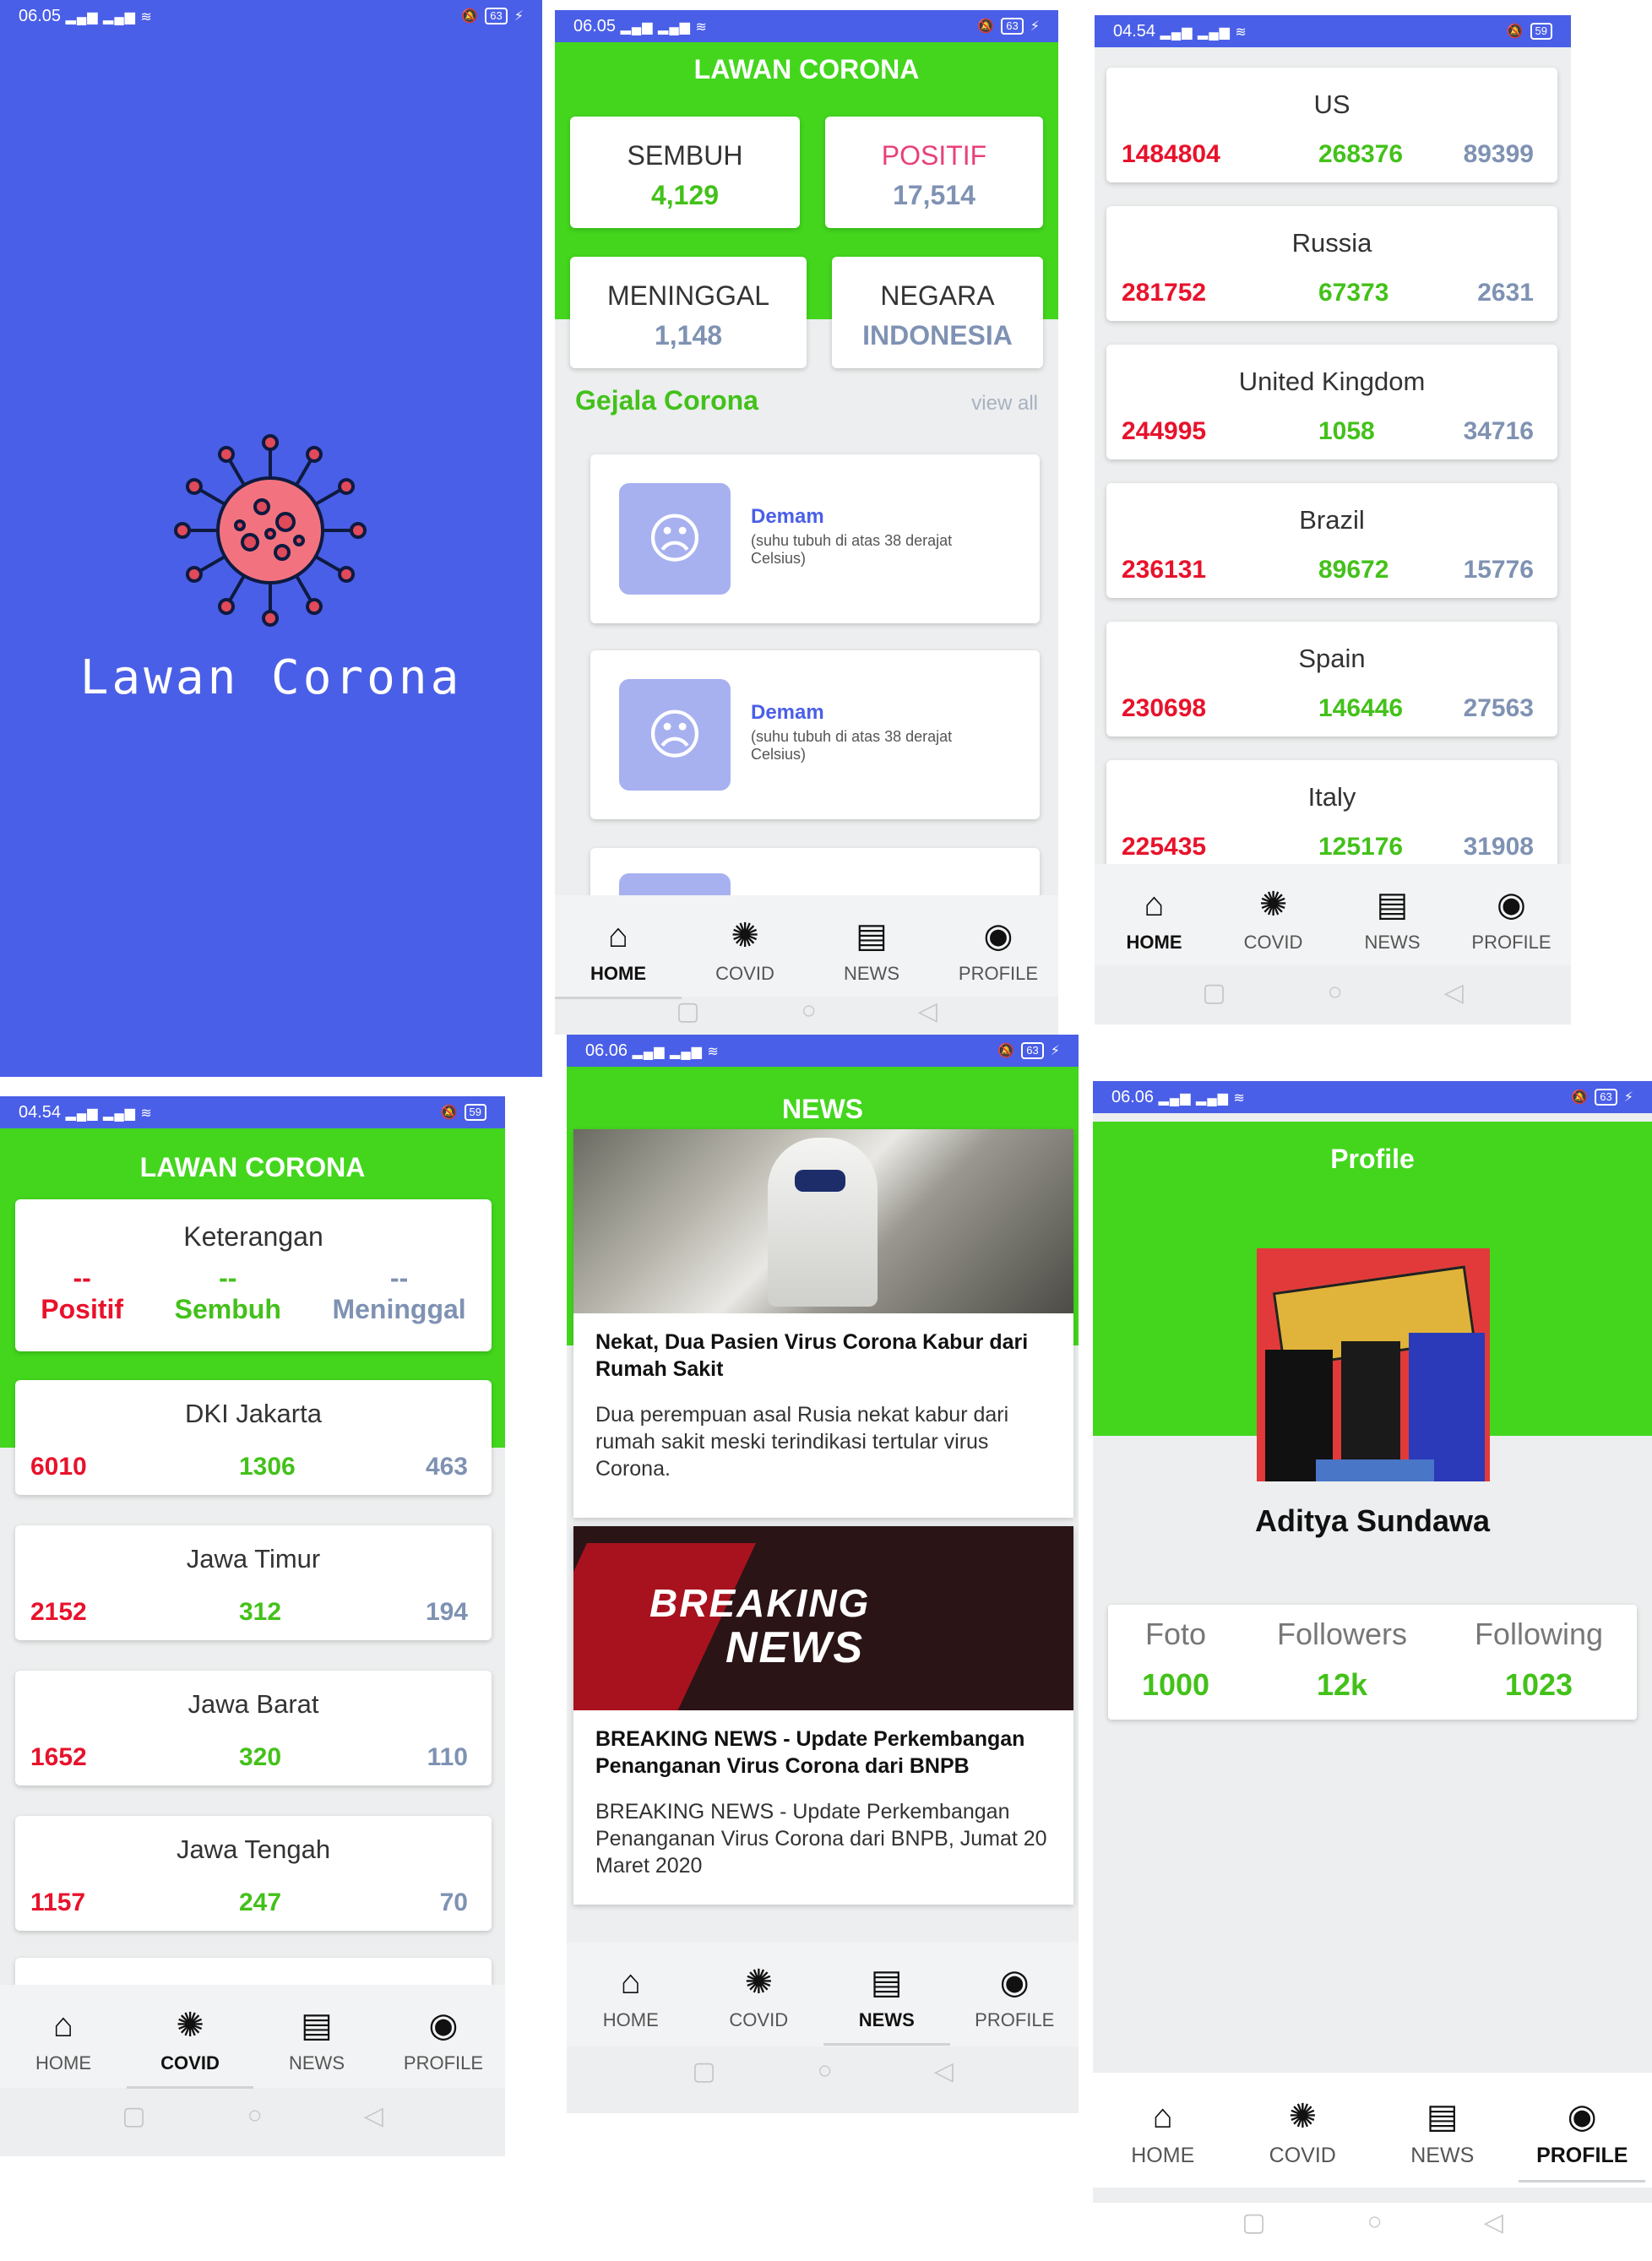  Describe the element at coordinates (1332, 381) in the screenshot. I see `country-name: United Kingdom` at that location.